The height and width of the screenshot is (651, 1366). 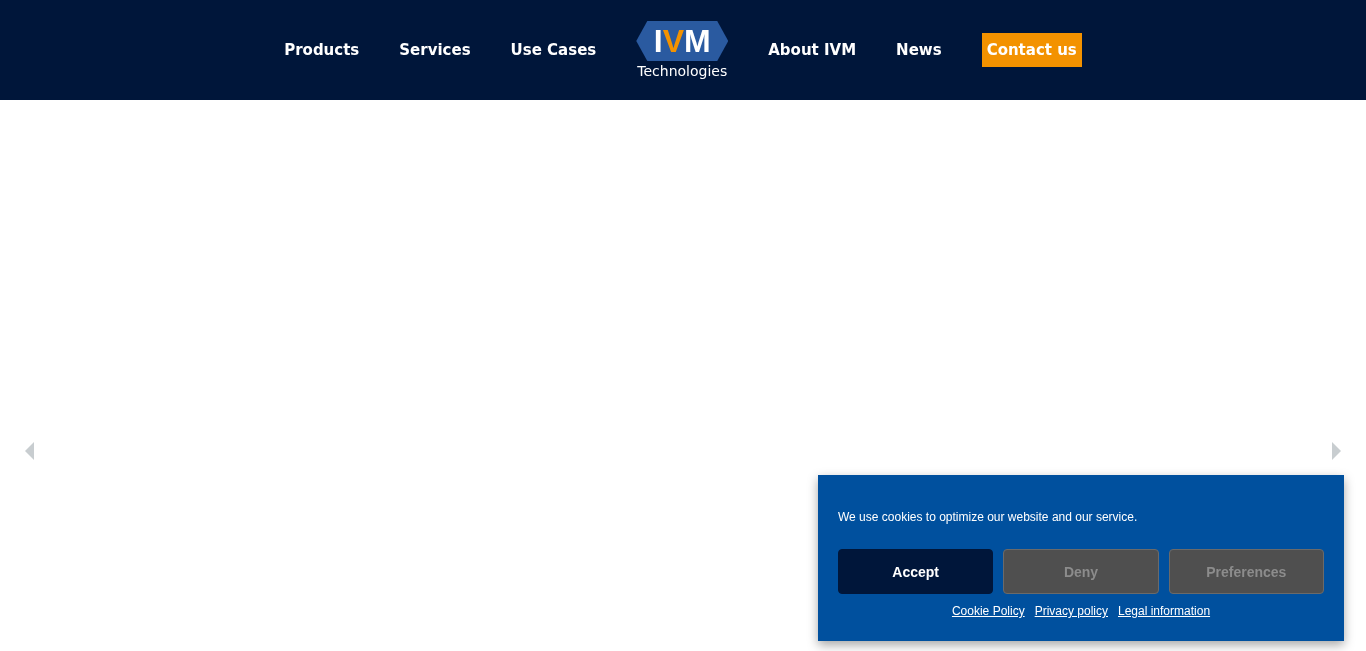 I want to click on cookie-message: We use cookies to optimize our website and our service., so click(x=988, y=517).